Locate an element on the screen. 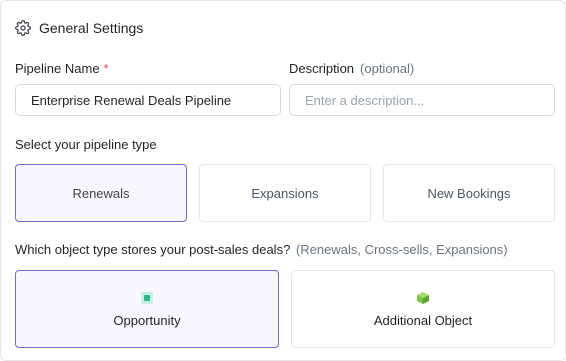 This screenshot has width=566, height=361. option-label: Expansions is located at coordinates (285, 193).